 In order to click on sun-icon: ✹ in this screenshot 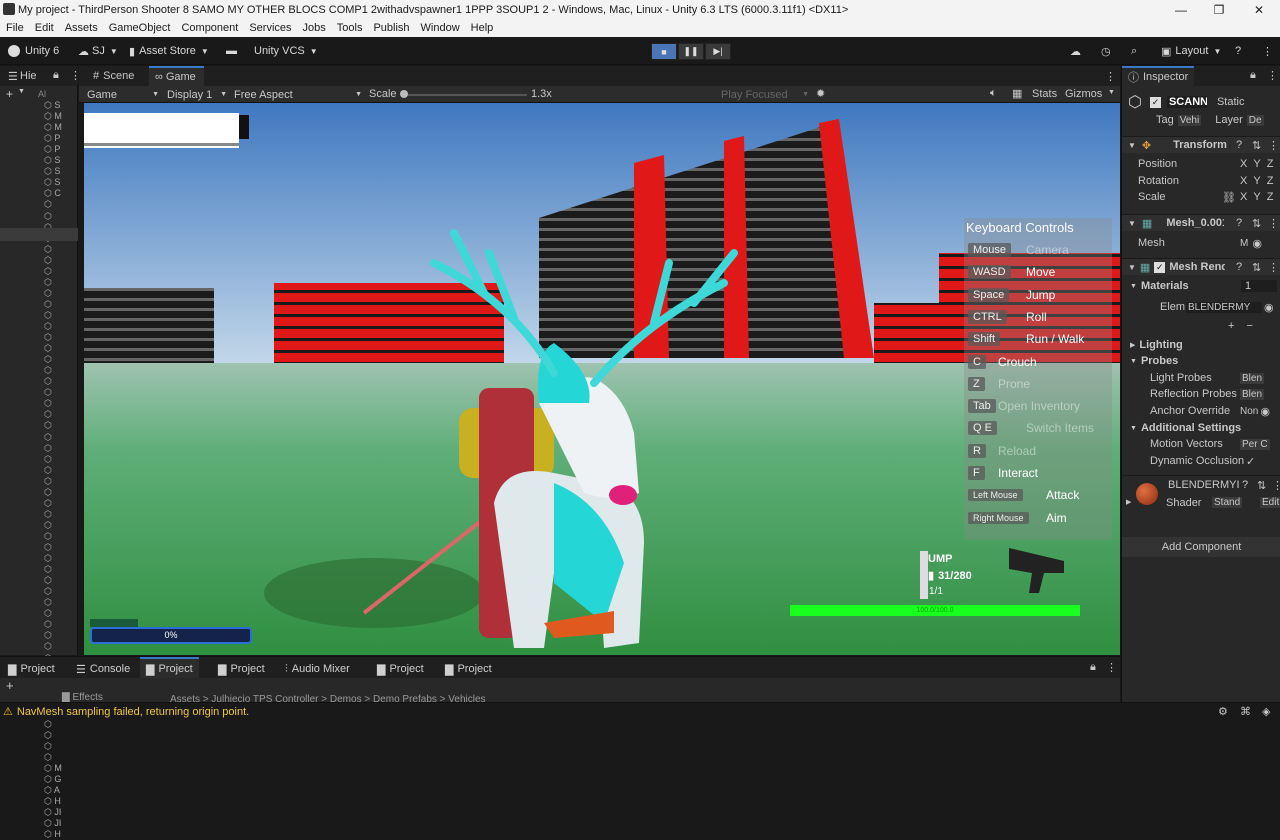, I will do `click(820, 93)`.